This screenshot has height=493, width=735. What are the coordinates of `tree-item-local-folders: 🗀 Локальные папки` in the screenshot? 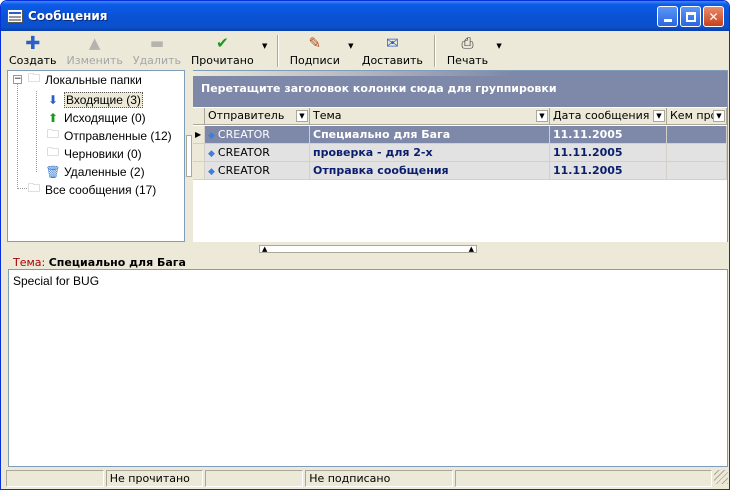 It's located at (84, 79).